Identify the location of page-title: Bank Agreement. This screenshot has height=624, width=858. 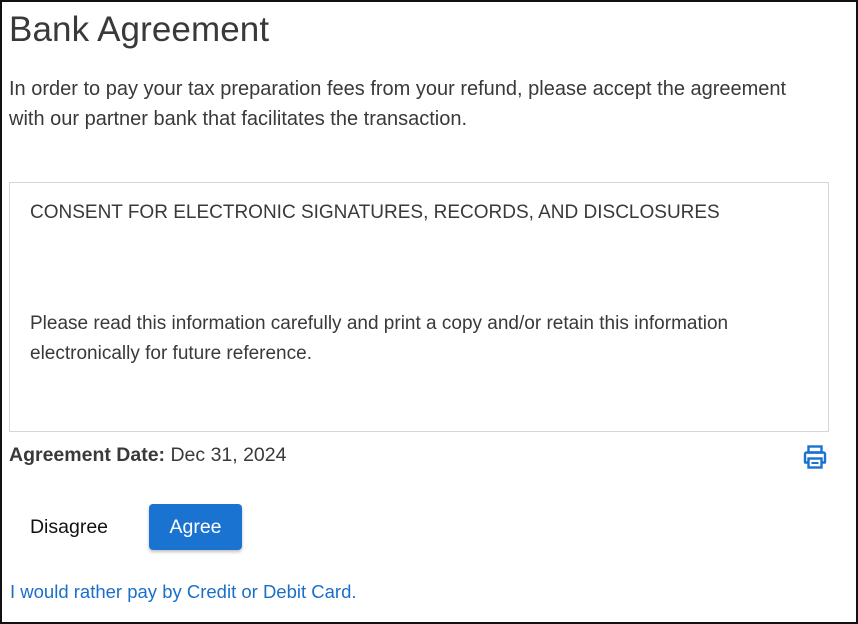
(139, 29).